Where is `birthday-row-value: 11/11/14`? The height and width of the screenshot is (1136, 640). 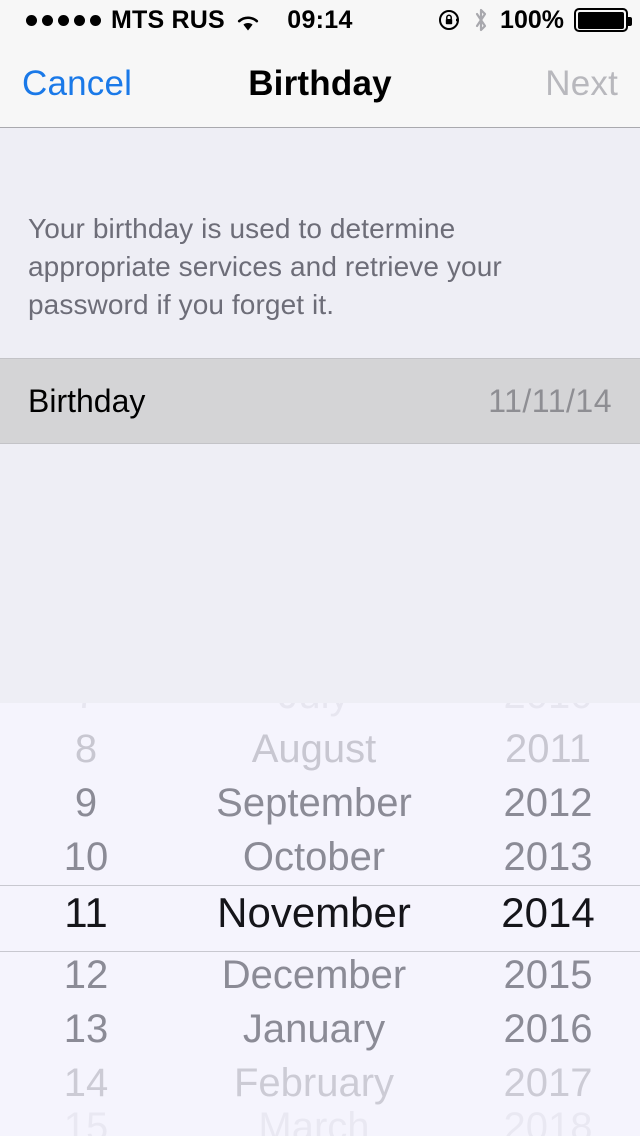
birthday-row-value: 11/11/14 is located at coordinates (550, 400).